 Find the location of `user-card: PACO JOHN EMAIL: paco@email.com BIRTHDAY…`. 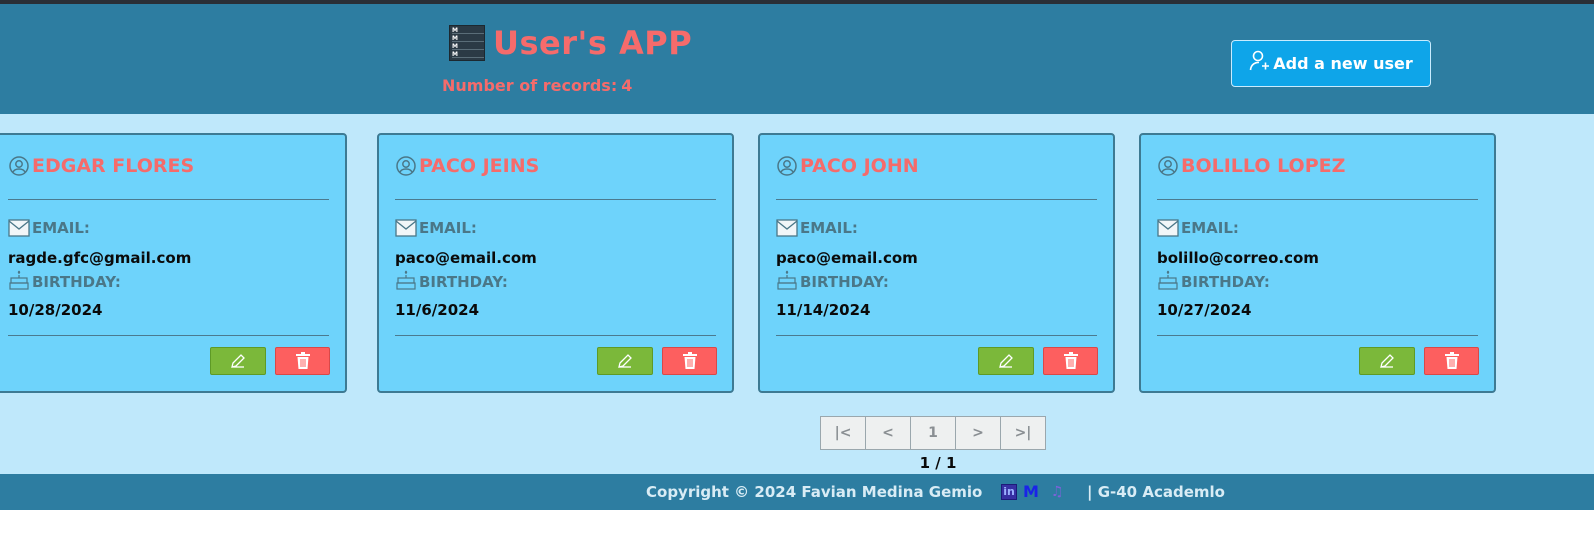

user-card: PACO JOHN EMAIL: paco@email.com BIRTHDAY… is located at coordinates (936, 263).